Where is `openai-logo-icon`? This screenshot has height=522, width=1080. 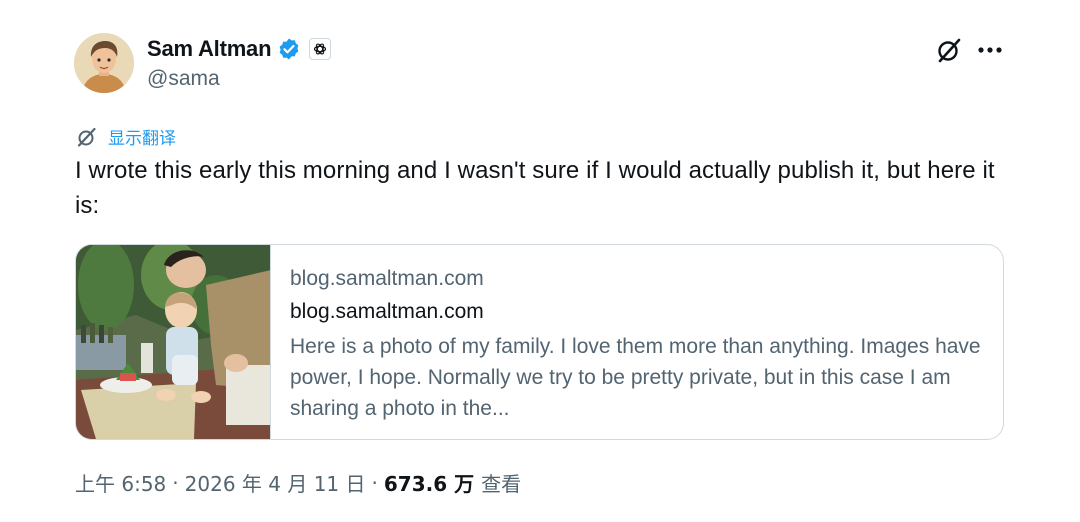
openai-logo-icon is located at coordinates (320, 49).